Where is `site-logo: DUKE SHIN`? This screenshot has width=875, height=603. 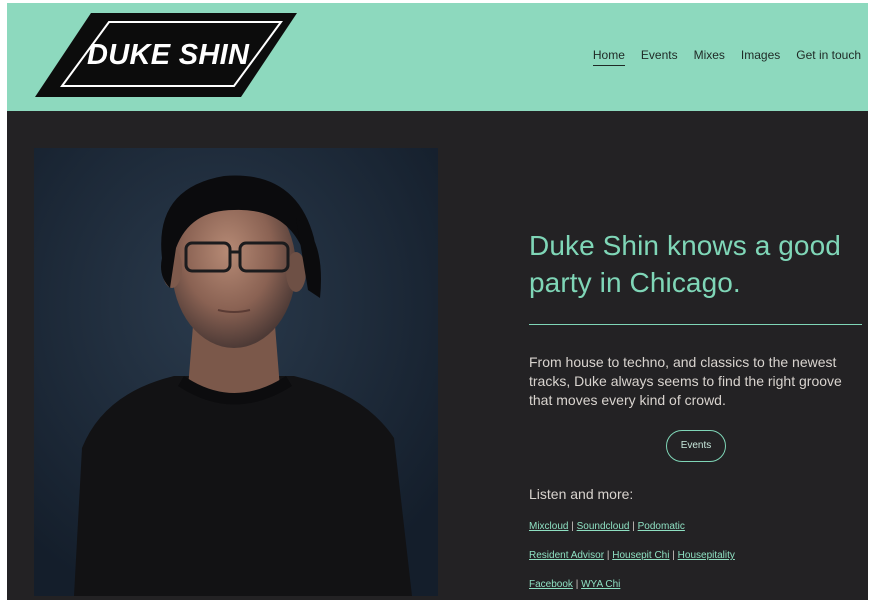 site-logo: DUKE SHIN is located at coordinates (166, 55).